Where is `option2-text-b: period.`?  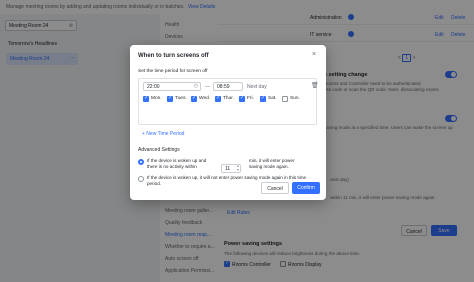 option2-text-b: period. is located at coordinates (154, 183).